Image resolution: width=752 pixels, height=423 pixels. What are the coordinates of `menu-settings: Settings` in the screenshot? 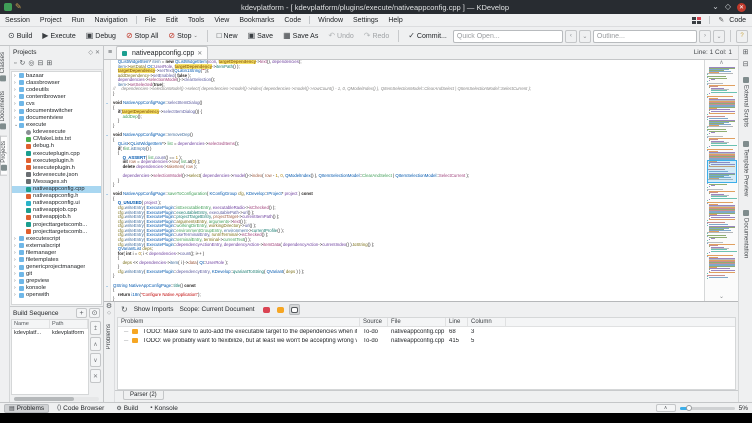 It's located at (365, 20).